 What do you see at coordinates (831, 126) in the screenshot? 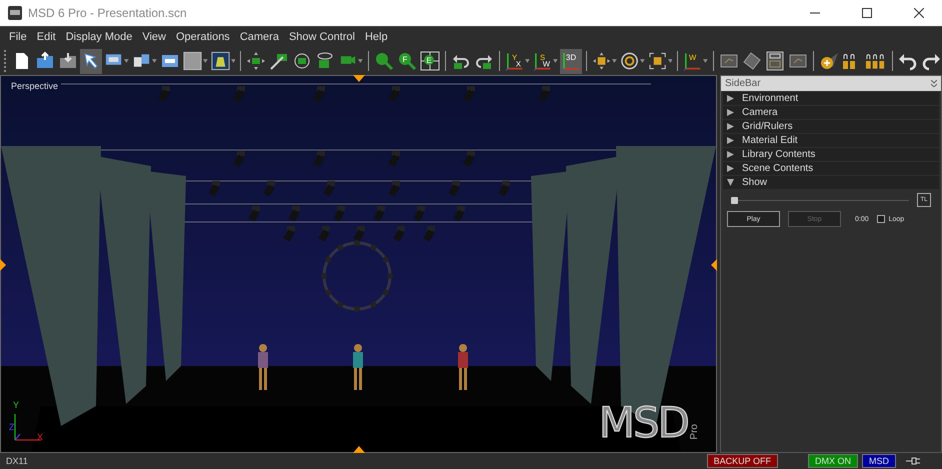
I see `sidebar-section: Grid/Rulers` at bounding box center [831, 126].